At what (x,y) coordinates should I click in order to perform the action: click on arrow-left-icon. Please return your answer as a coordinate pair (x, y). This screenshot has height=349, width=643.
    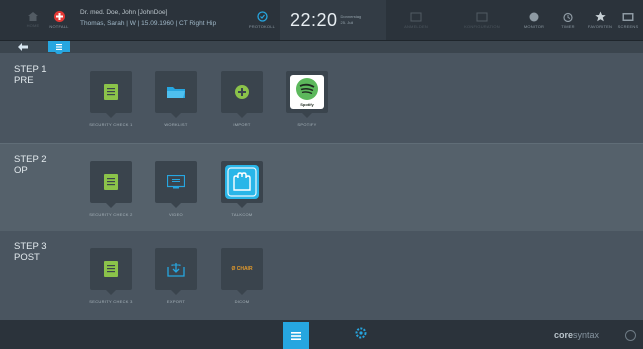
    Looking at the image, I should click on (23, 47).